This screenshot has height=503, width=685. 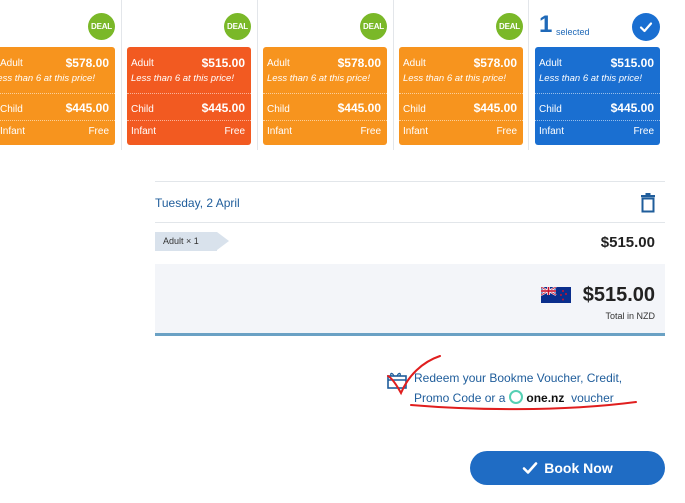 I want to click on one-nz-logo-icon, so click(x=516, y=397).